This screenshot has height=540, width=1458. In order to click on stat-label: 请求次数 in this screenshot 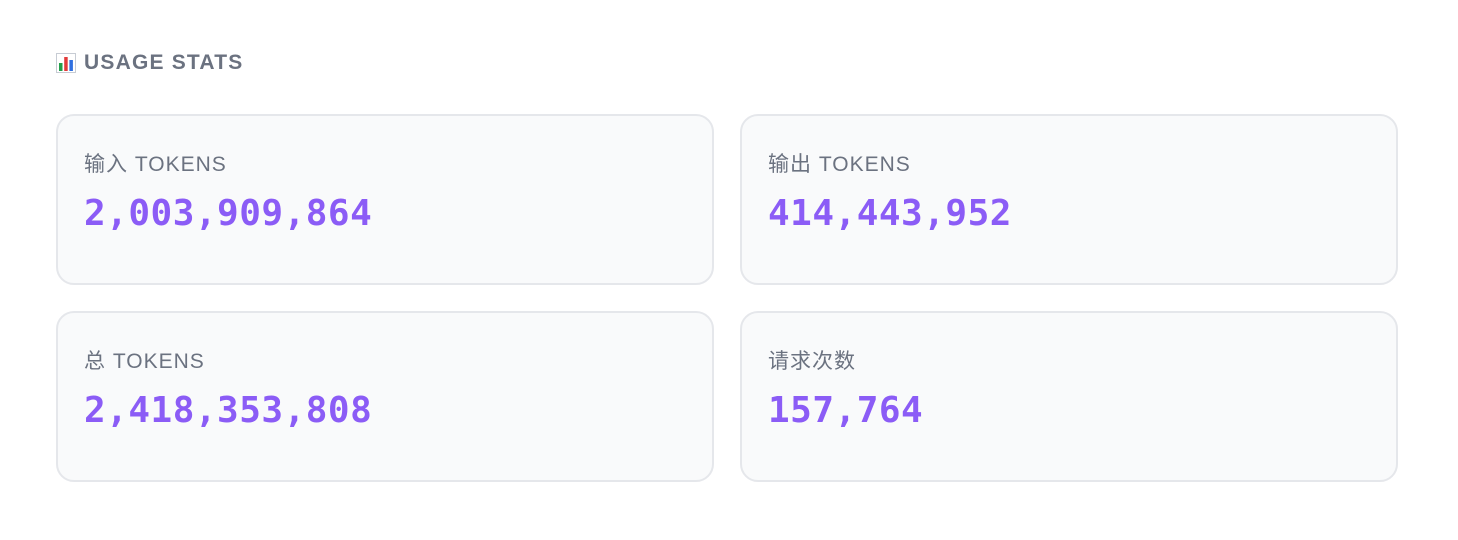, I will do `click(812, 361)`.